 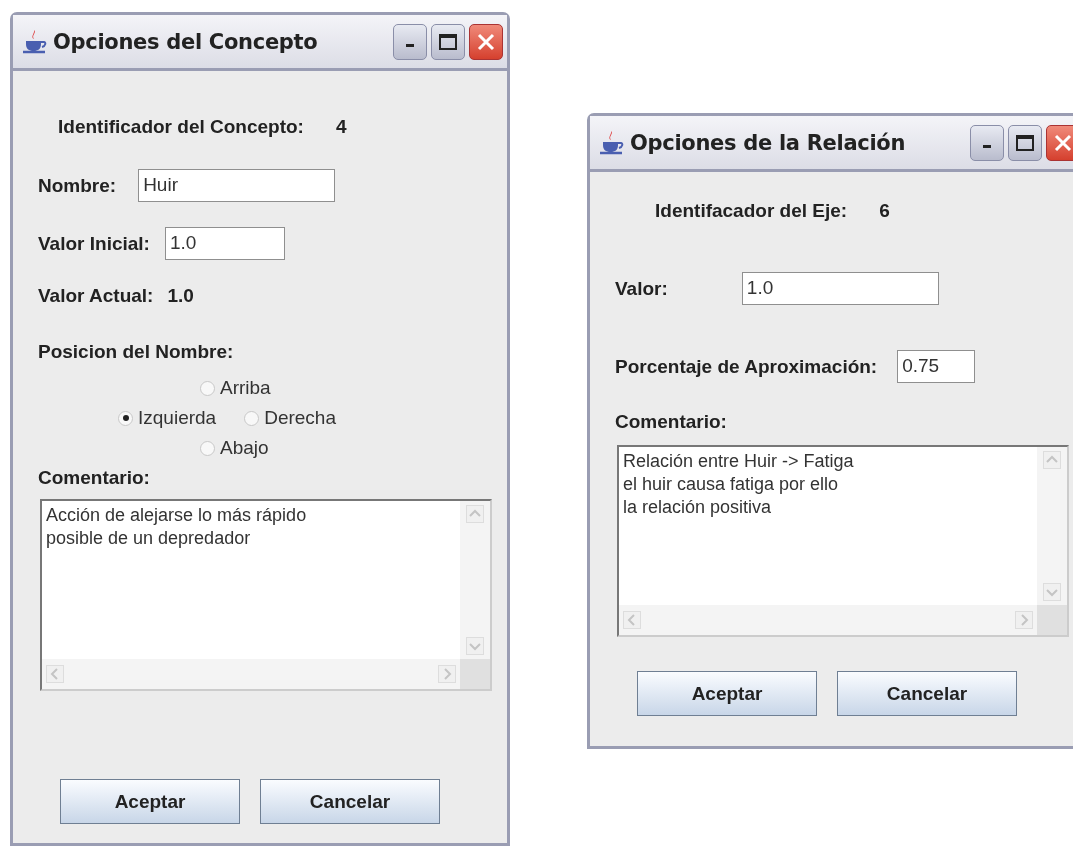 What do you see at coordinates (181, 127) in the screenshot?
I see `field-label: Identificador del Concepto:` at bounding box center [181, 127].